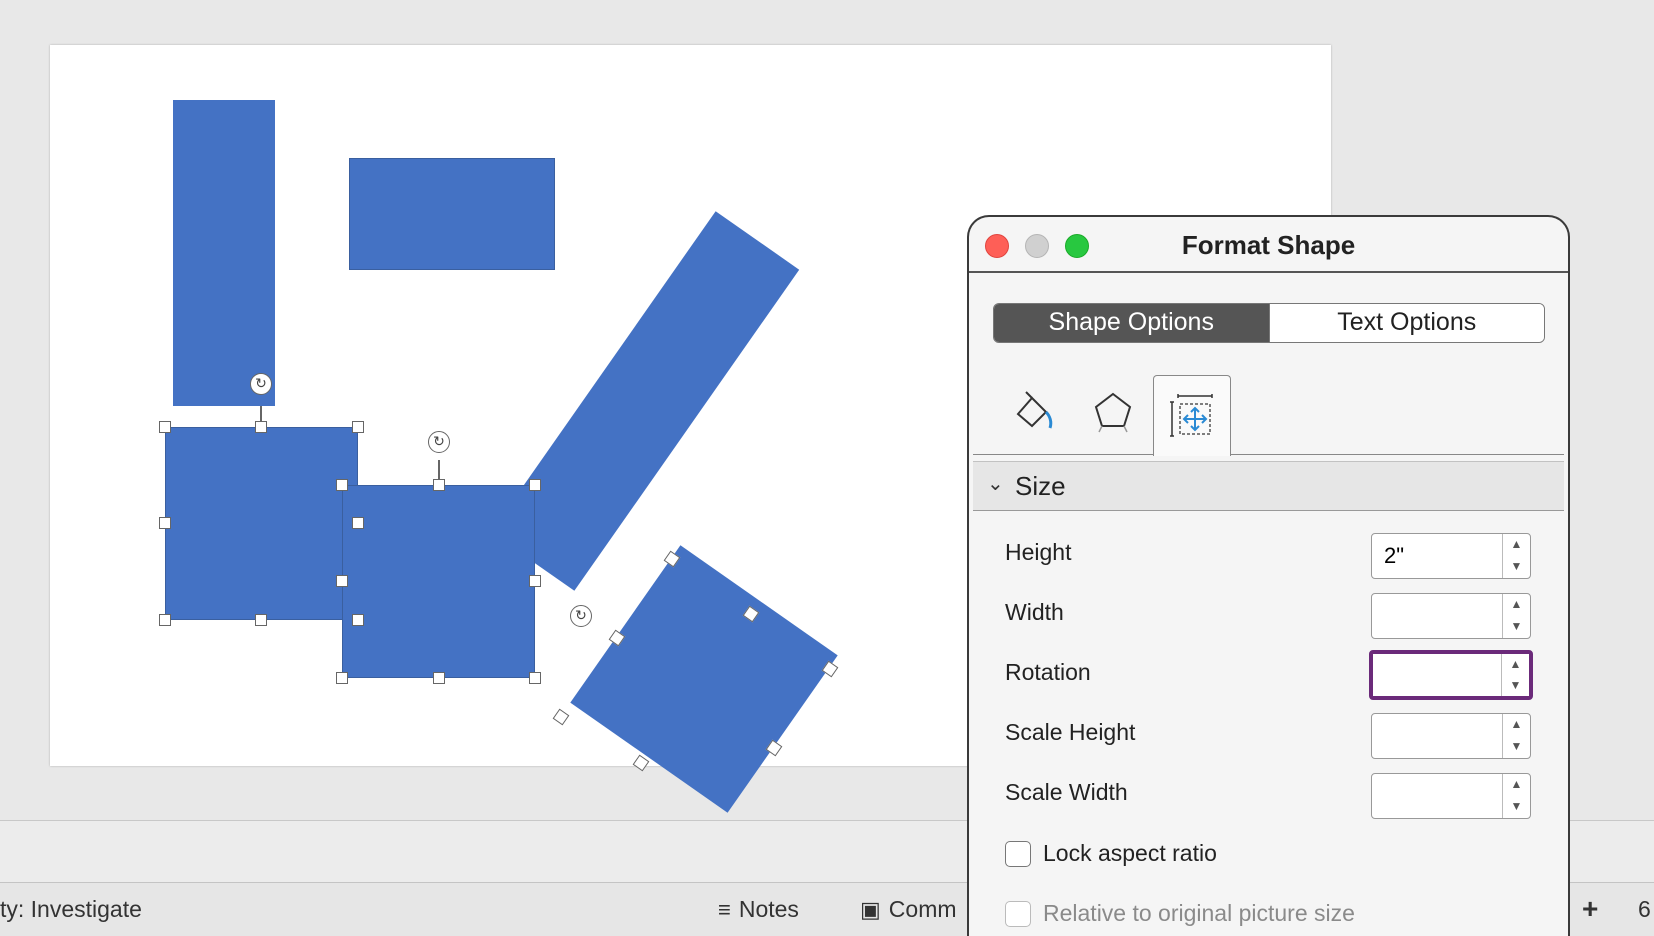 This screenshot has height=936, width=1654. I want to click on relative-original-row: Relative to original picture size, so click(1180, 913).